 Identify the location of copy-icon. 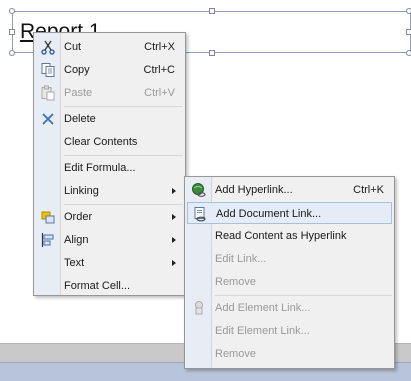
(48, 70).